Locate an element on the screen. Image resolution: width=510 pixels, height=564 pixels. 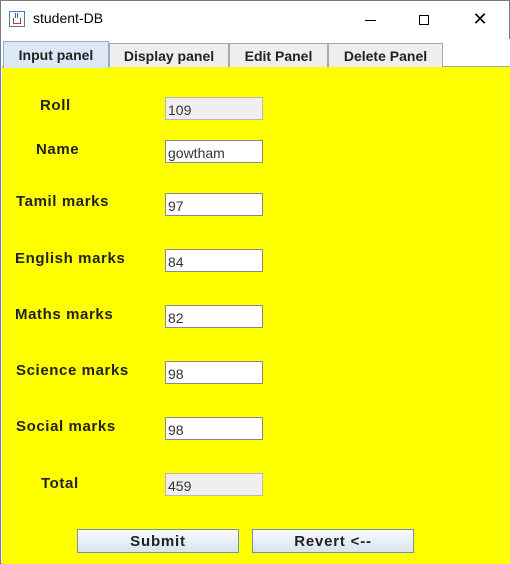
minimize-button is located at coordinates (370, 20).